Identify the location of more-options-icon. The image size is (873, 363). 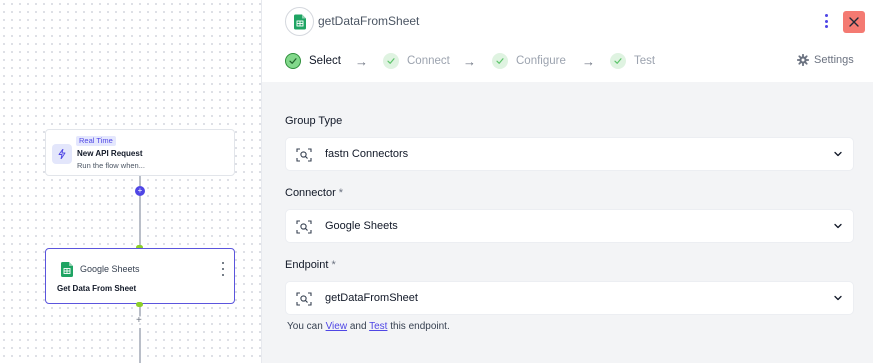
(826, 21).